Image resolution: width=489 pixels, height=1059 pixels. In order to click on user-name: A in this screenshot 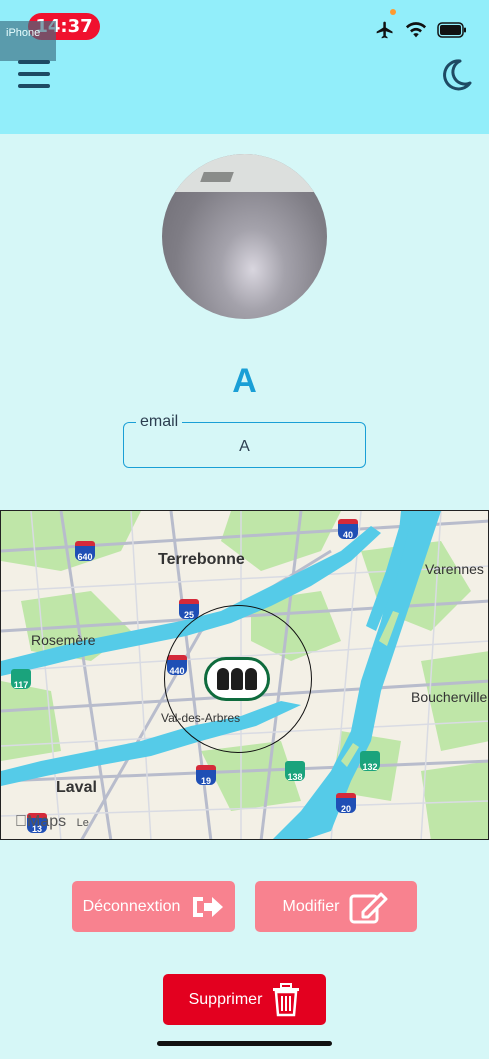, I will do `click(244, 381)`.